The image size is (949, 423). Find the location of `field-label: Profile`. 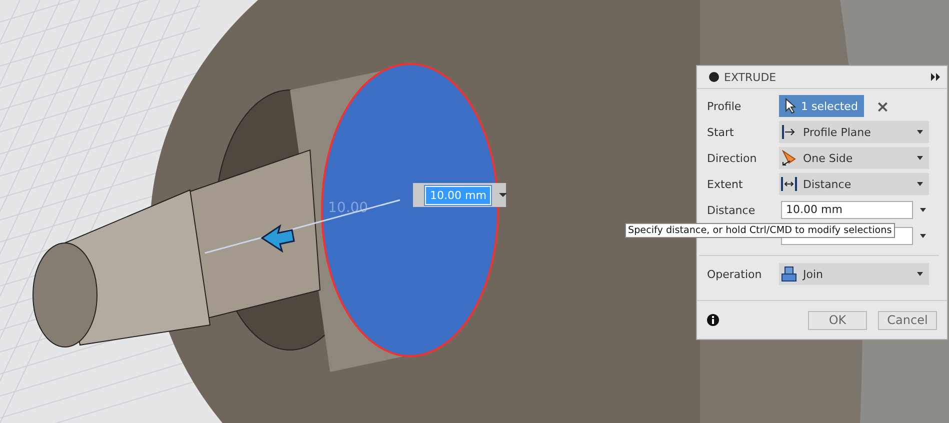

field-label: Profile is located at coordinates (724, 106).